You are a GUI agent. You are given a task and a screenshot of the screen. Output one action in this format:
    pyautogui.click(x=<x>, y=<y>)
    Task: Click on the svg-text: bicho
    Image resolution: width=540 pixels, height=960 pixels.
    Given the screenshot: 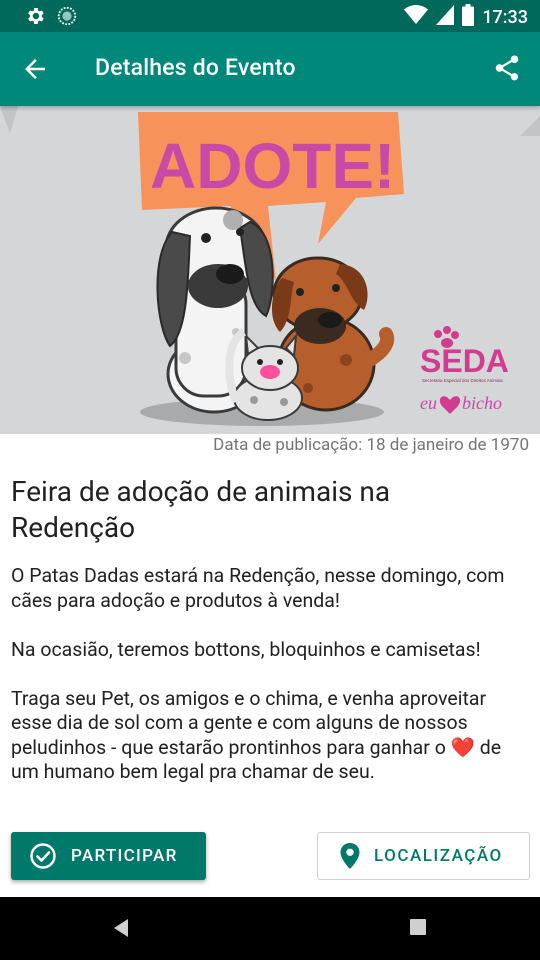 What is the action you would take?
    pyautogui.click(x=482, y=403)
    